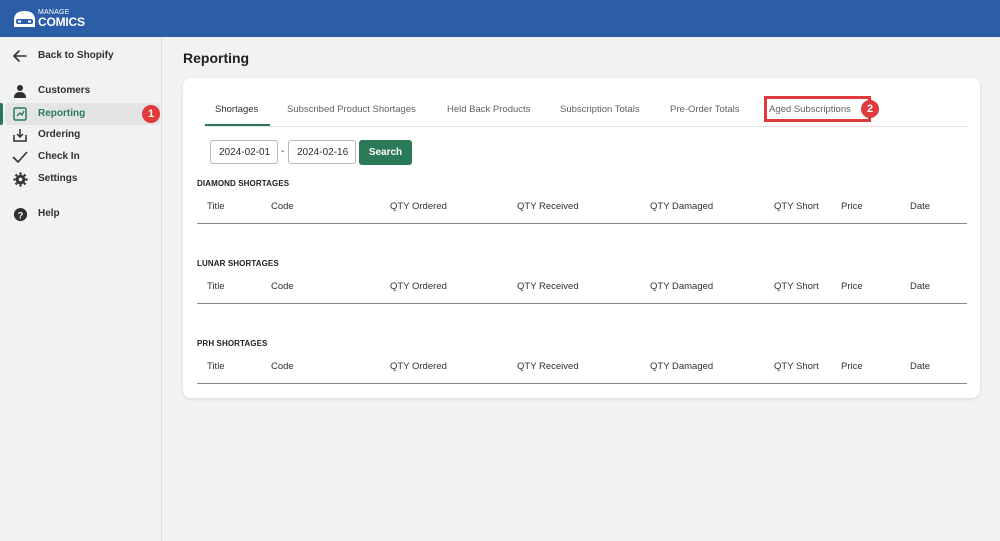  Describe the element at coordinates (232, 343) in the screenshot. I see `section-title-prh: PRH SHORTAGES` at that location.